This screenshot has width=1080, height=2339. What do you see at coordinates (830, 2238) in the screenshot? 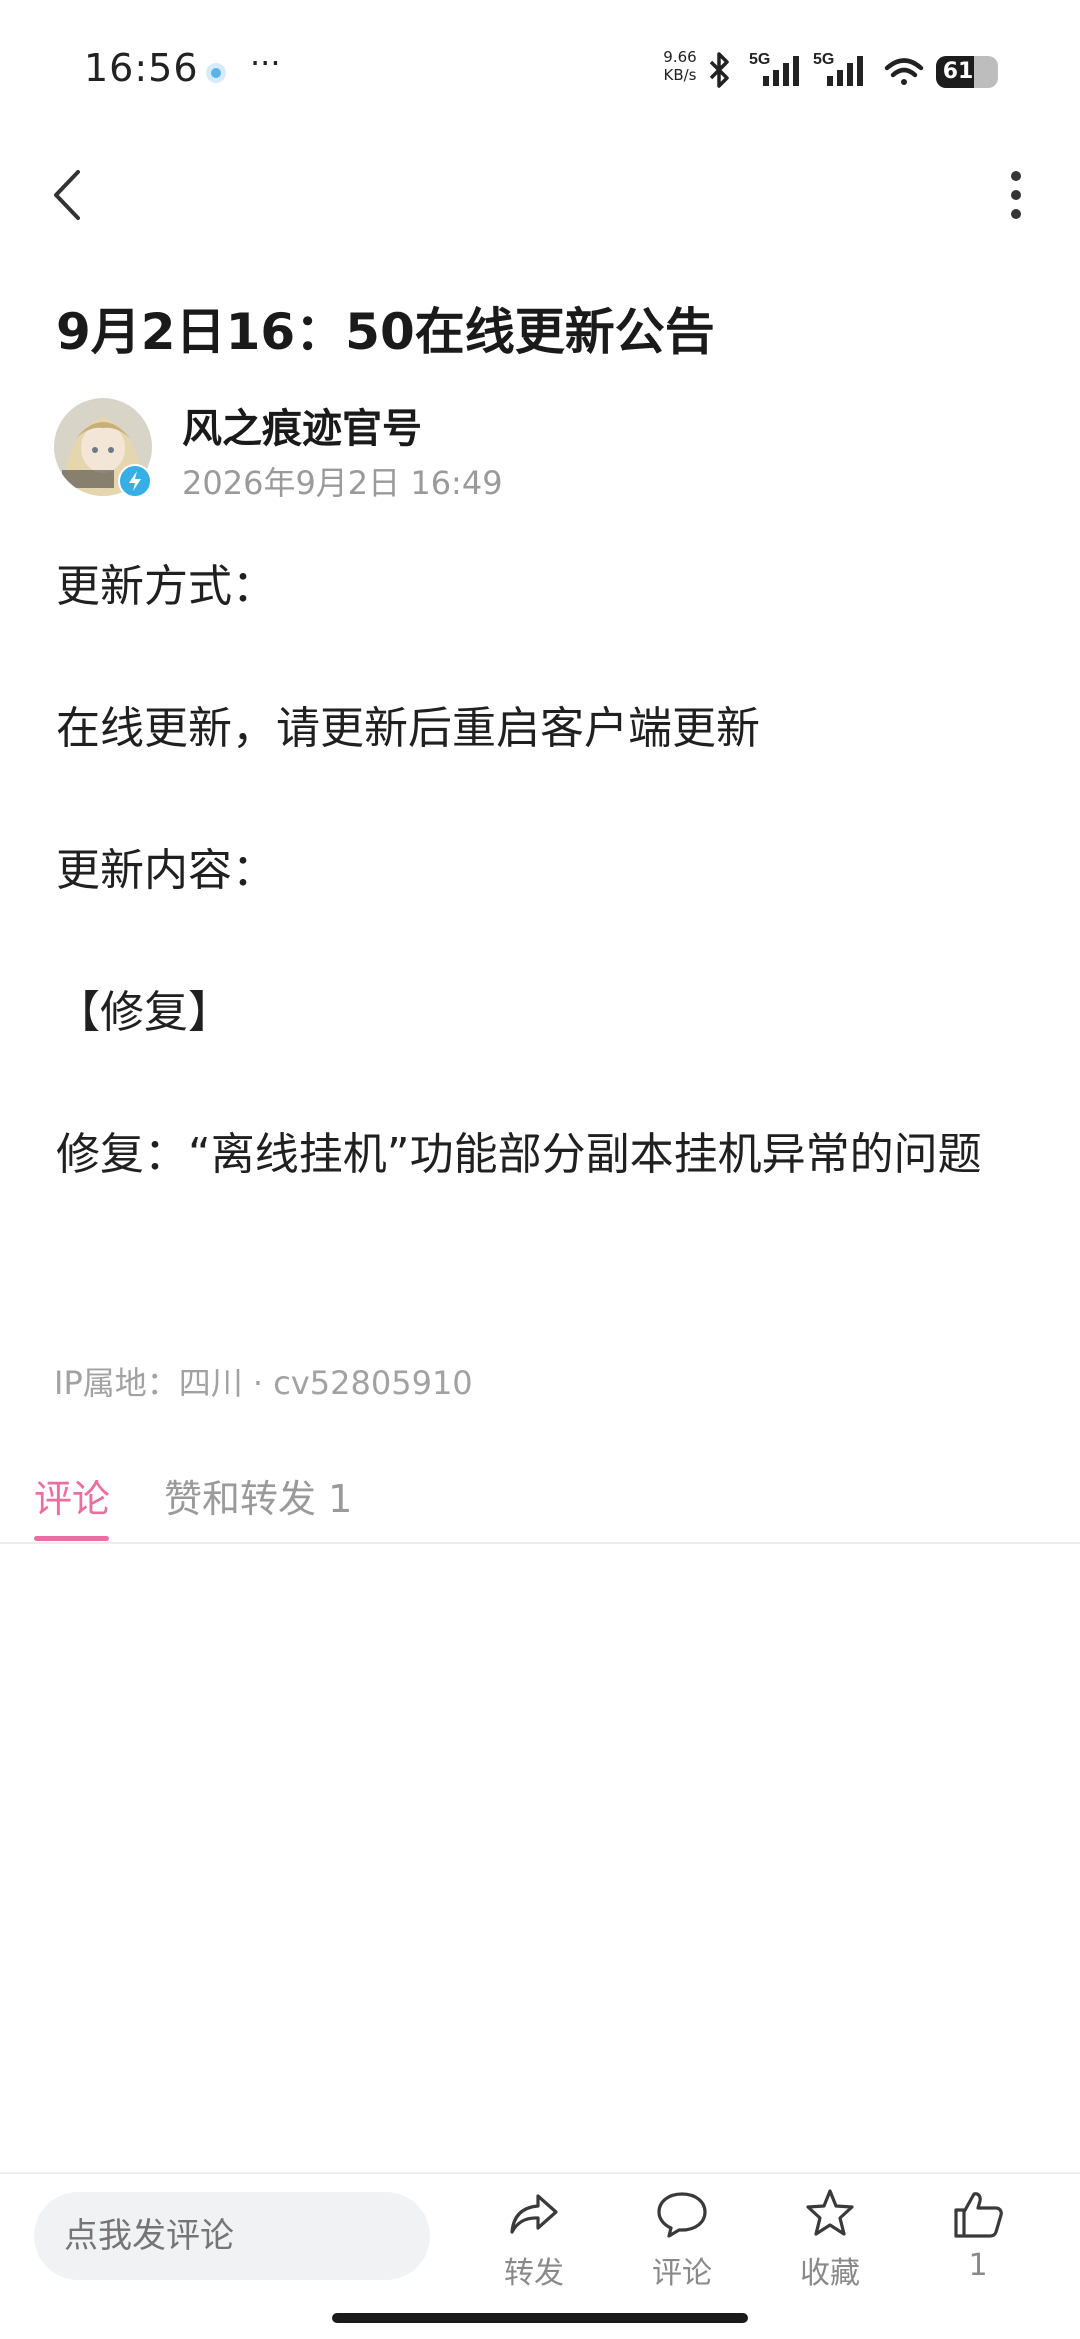
I see `favorite-button: 收藏` at bounding box center [830, 2238].